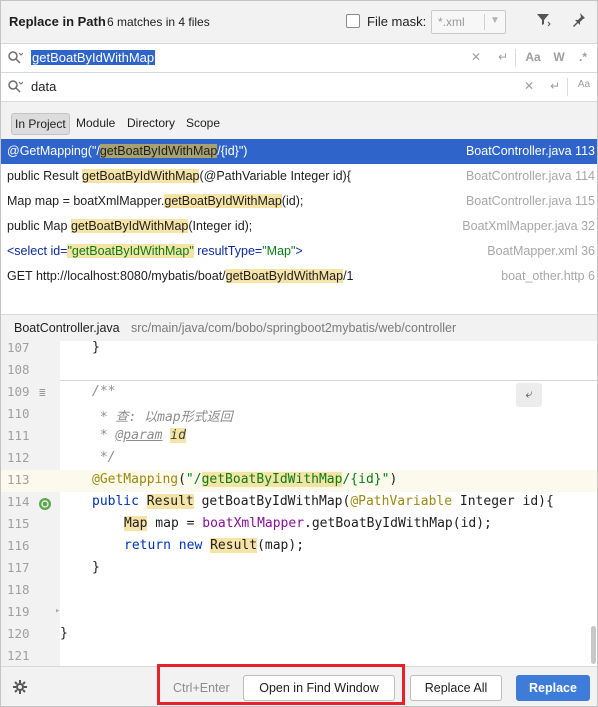 The height and width of the screenshot is (707, 598). I want to click on file-mask-combo: *.xml ▼, so click(468, 22).